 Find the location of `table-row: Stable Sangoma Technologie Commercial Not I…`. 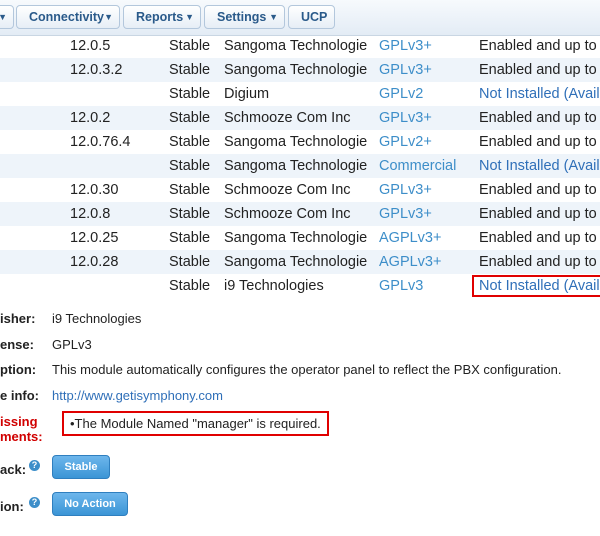

table-row: Stable Sangoma Technologie Commercial Not I… is located at coordinates (300, 166).